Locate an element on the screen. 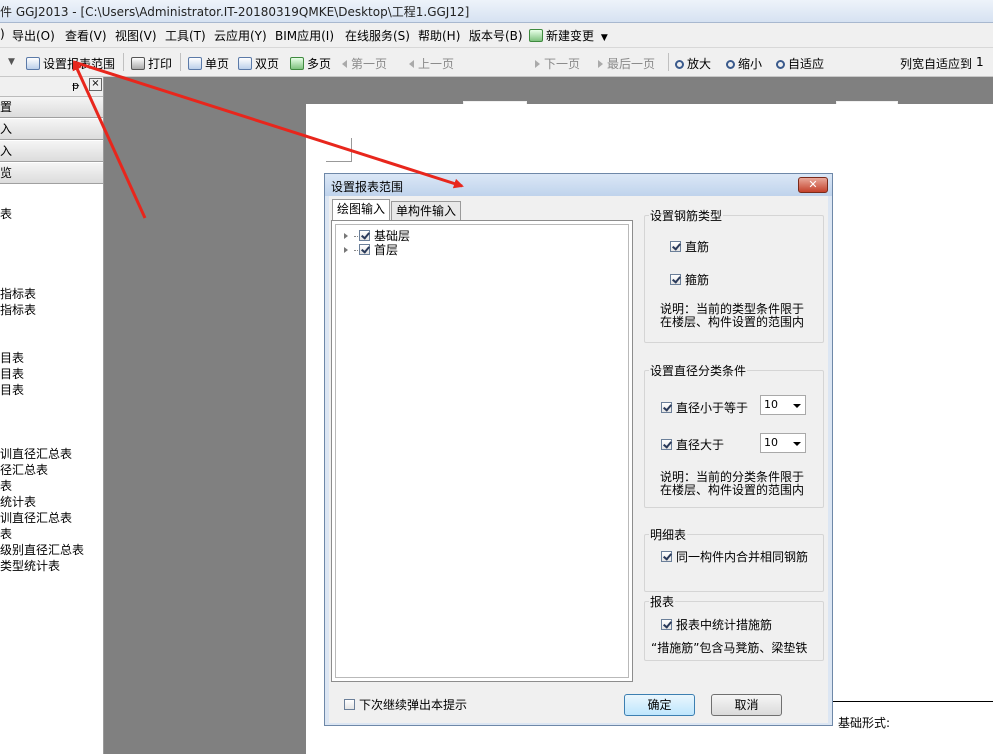  tree-item-label: 首层 is located at coordinates (386, 250).